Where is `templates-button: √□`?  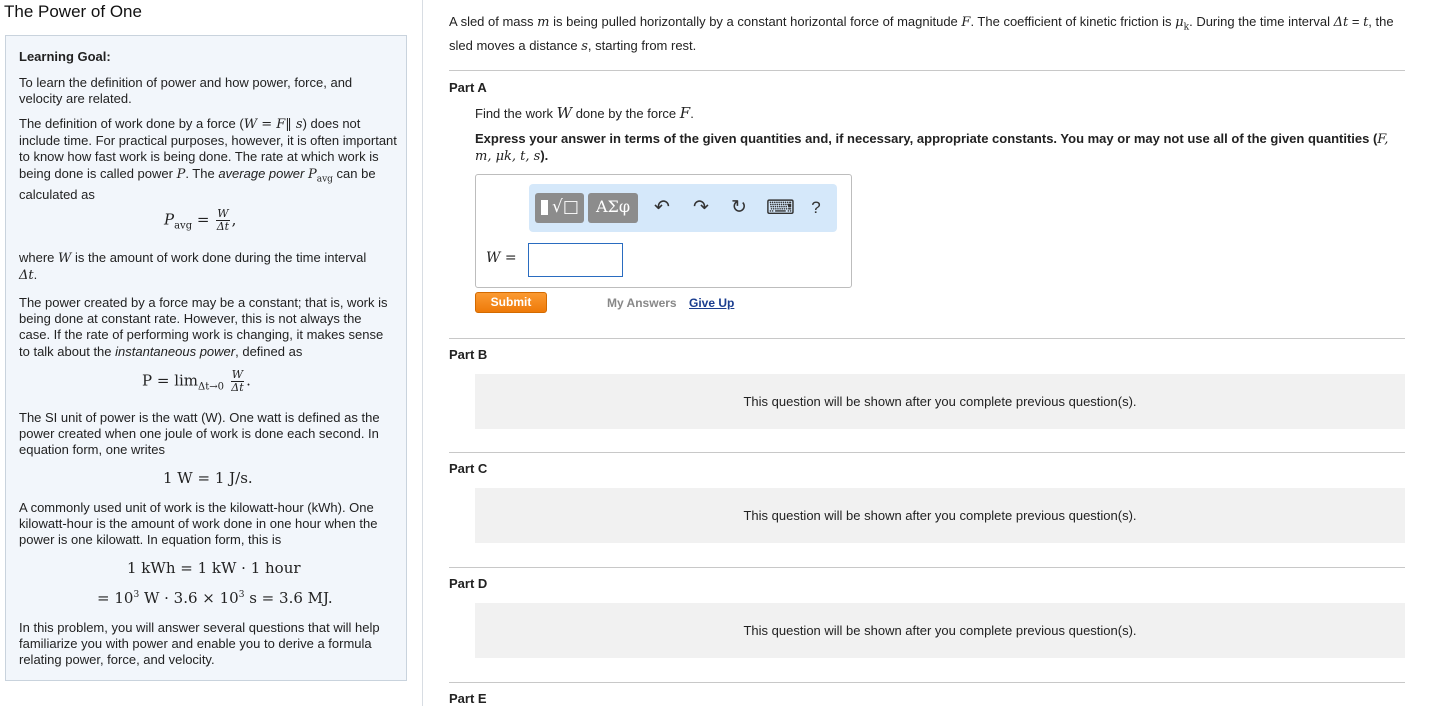 templates-button: √□ is located at coordinates (559, 208).